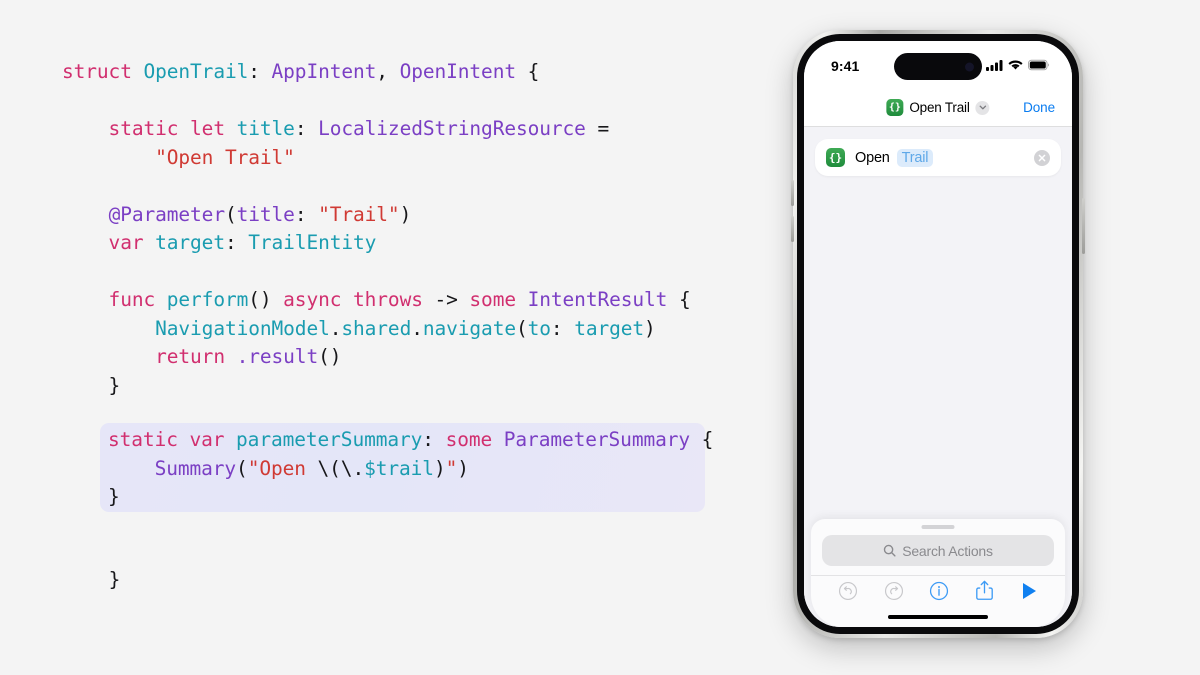 The width and height of the screenshot is (1200, 675). What do you see at coordinates (792, 193) in the screenshot?
I see `volume-up-button` at bounding box center [792, 193].